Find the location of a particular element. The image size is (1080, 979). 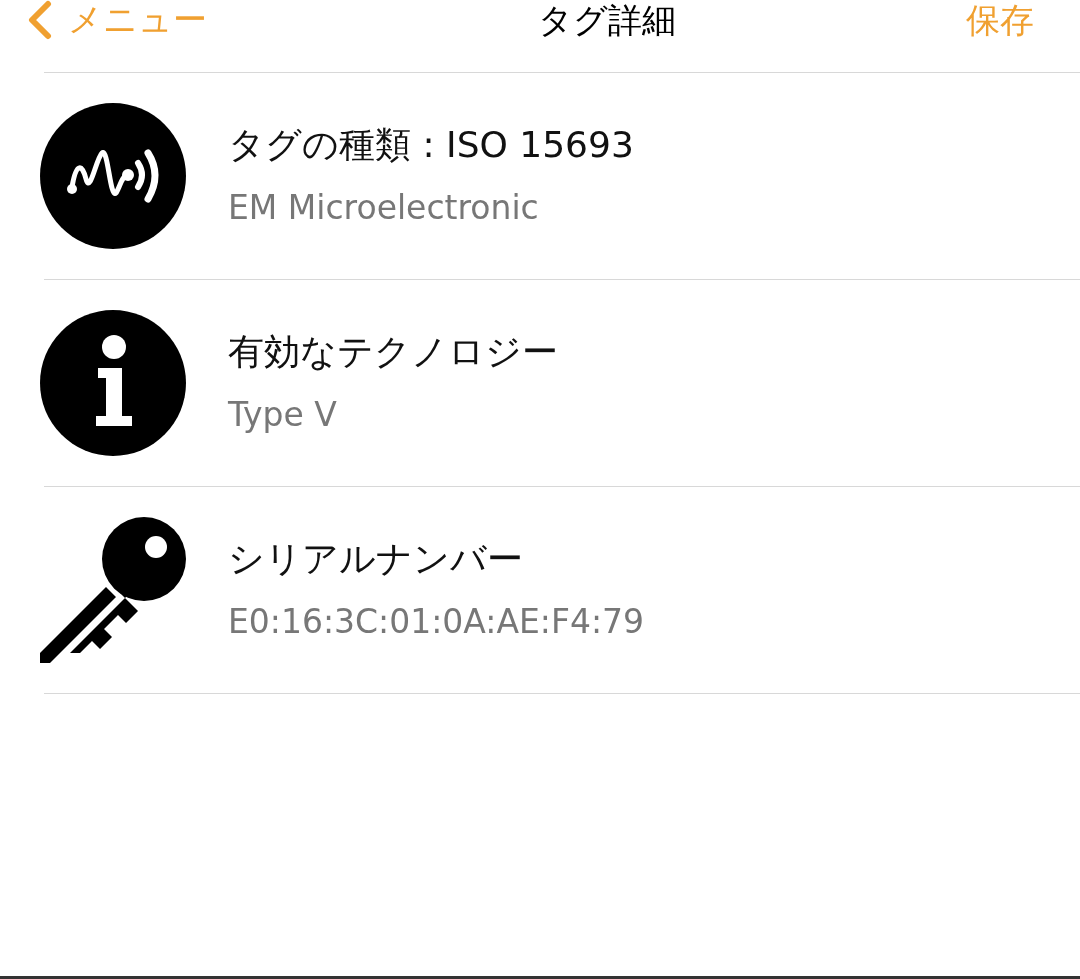

info-icon is located at coordinates (113, 383).